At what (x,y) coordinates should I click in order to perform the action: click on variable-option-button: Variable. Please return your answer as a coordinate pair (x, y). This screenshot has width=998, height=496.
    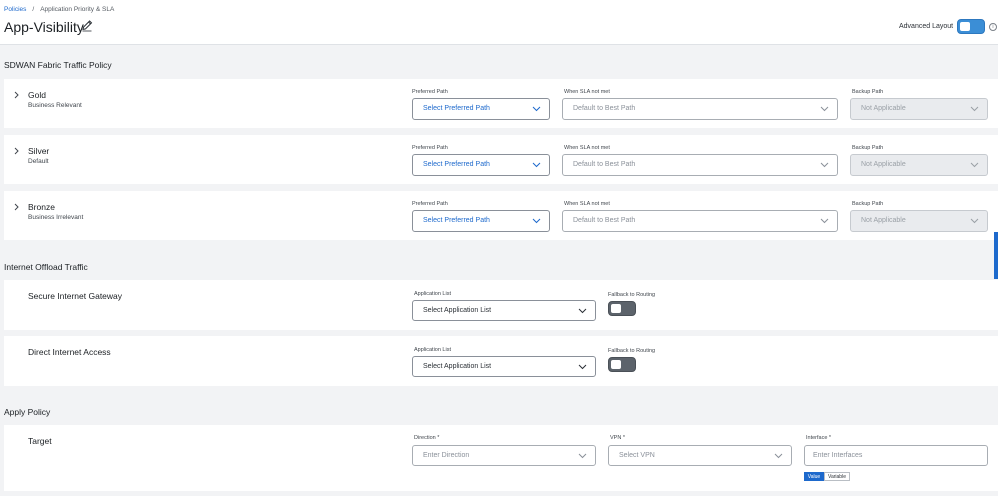
    Looking at the image, I should click on (837, 476).